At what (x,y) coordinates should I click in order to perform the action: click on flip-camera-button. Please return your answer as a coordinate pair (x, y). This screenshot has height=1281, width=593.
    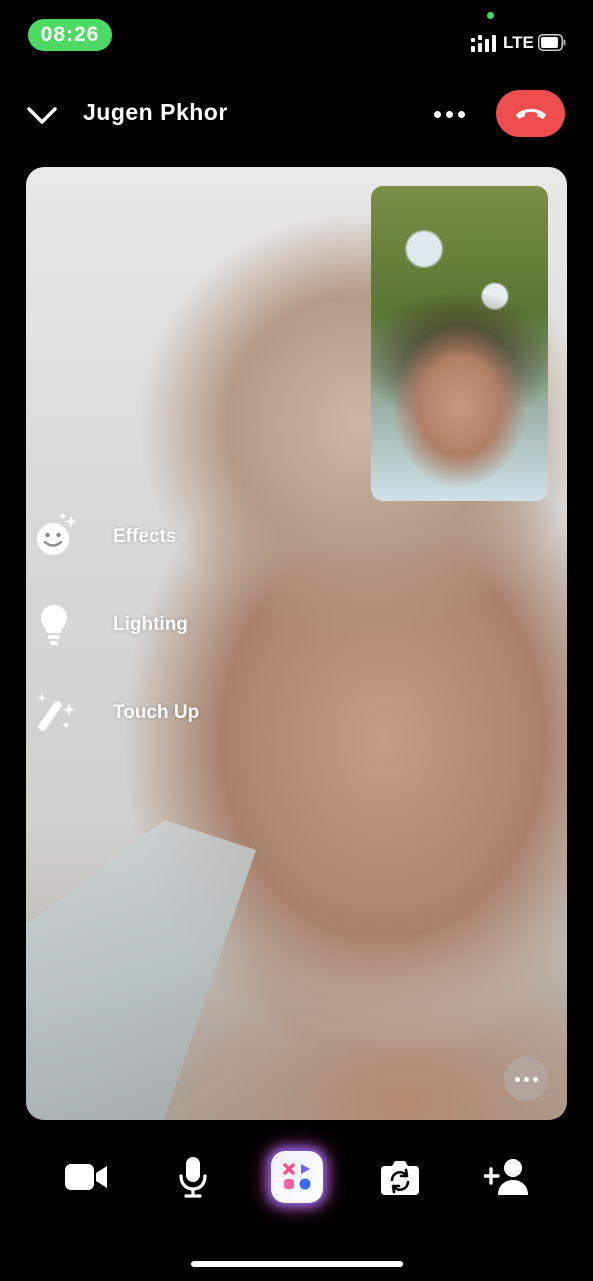
    Looking at the image, I should click on (400, 1177).